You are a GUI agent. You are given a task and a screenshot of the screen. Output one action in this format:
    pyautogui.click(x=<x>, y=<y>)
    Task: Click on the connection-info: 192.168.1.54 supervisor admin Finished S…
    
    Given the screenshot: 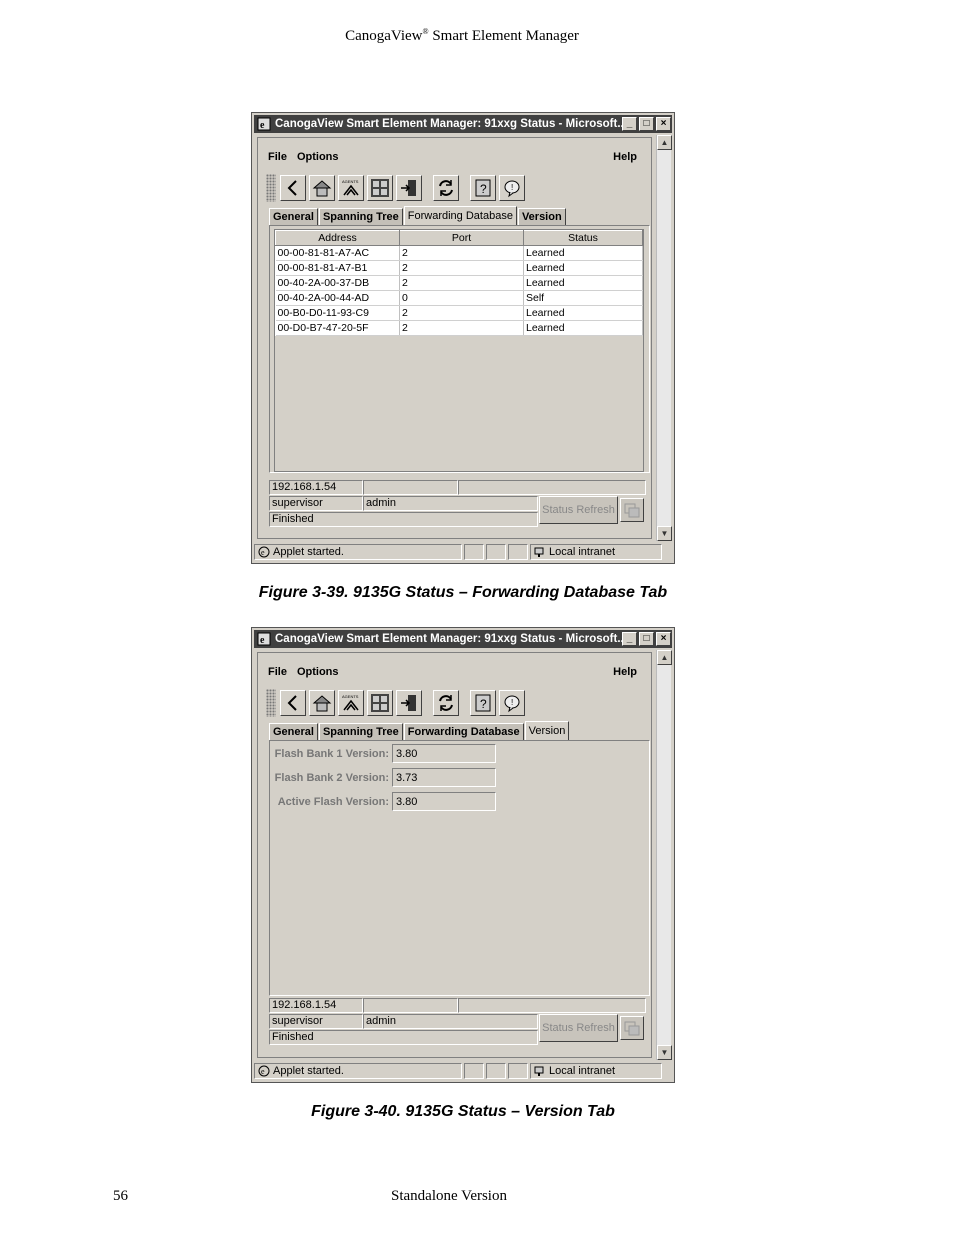 What is the action you would take?
    pyautogui.click(x=459, y=1028)
    